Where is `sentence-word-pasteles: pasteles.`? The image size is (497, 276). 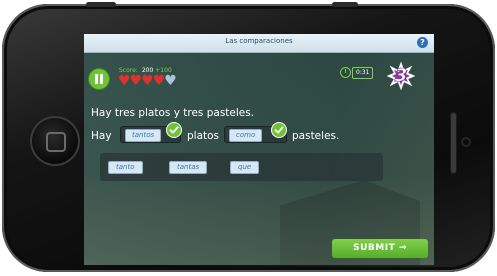
sentence-word-pasteles: pasteles. is located at coordinates (316, 136).